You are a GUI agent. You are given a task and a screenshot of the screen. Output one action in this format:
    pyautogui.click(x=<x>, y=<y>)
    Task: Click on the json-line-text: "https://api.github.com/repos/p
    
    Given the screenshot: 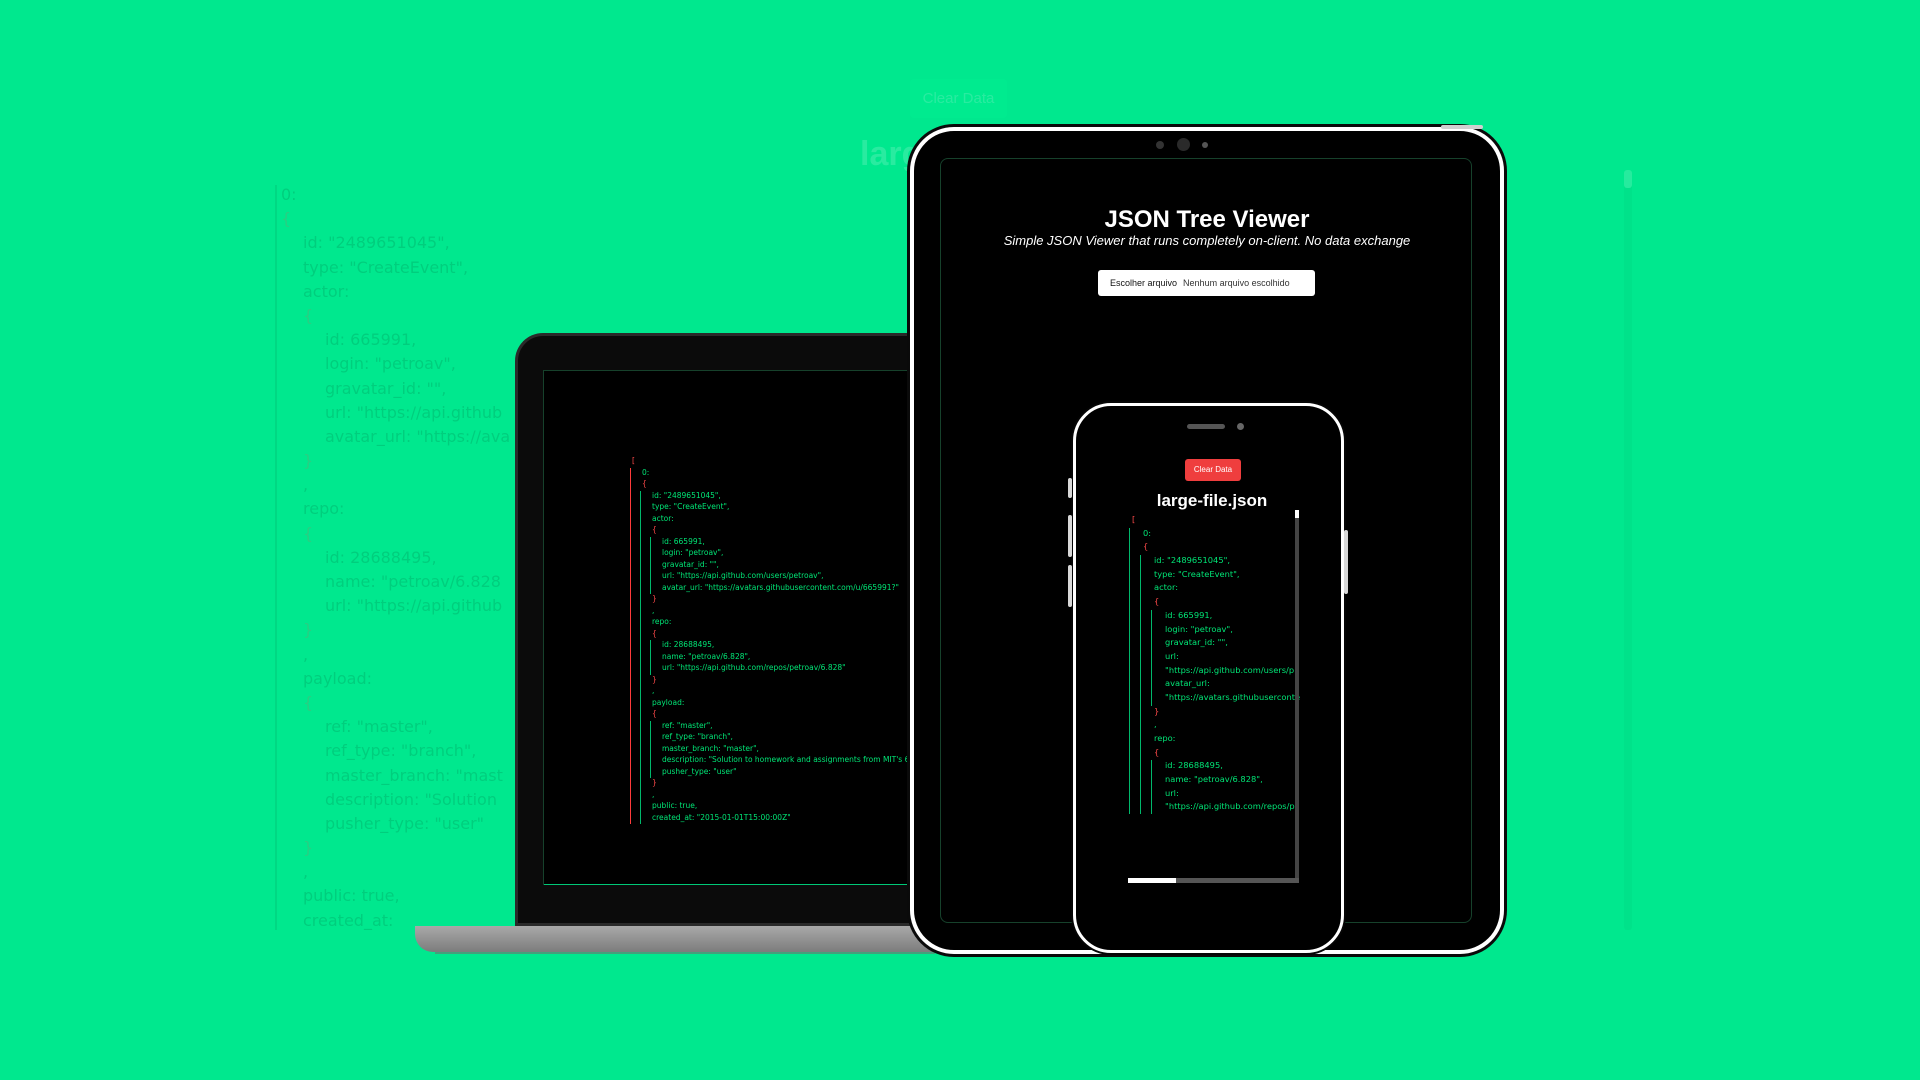 What is the action you would take?
    pyautogui.click(x=1230, y=806)
    